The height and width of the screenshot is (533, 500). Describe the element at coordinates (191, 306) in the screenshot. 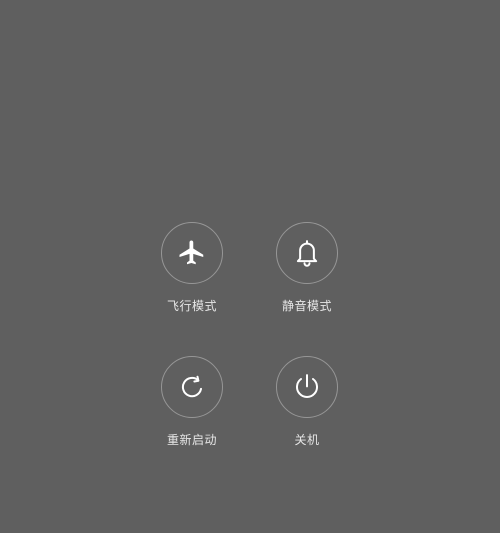

I see `option-label: 飞行模式` at that location.